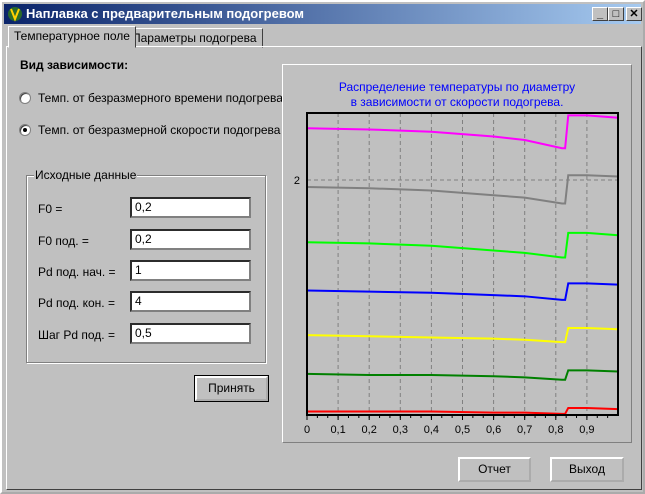 Image resolution: width=645 pixels, height=494 pixels. Describe the element at coordinates (587, 469) in the screenshot. I see `exit-button: Выход` at that location.